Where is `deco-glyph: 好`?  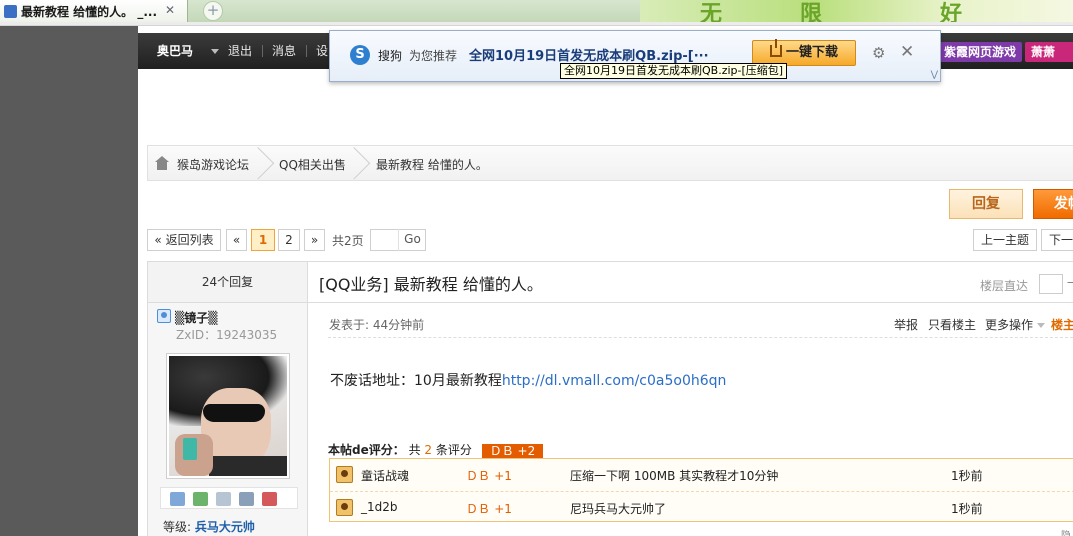 deco-glyph: 好 is located at coordinates (951, 11).